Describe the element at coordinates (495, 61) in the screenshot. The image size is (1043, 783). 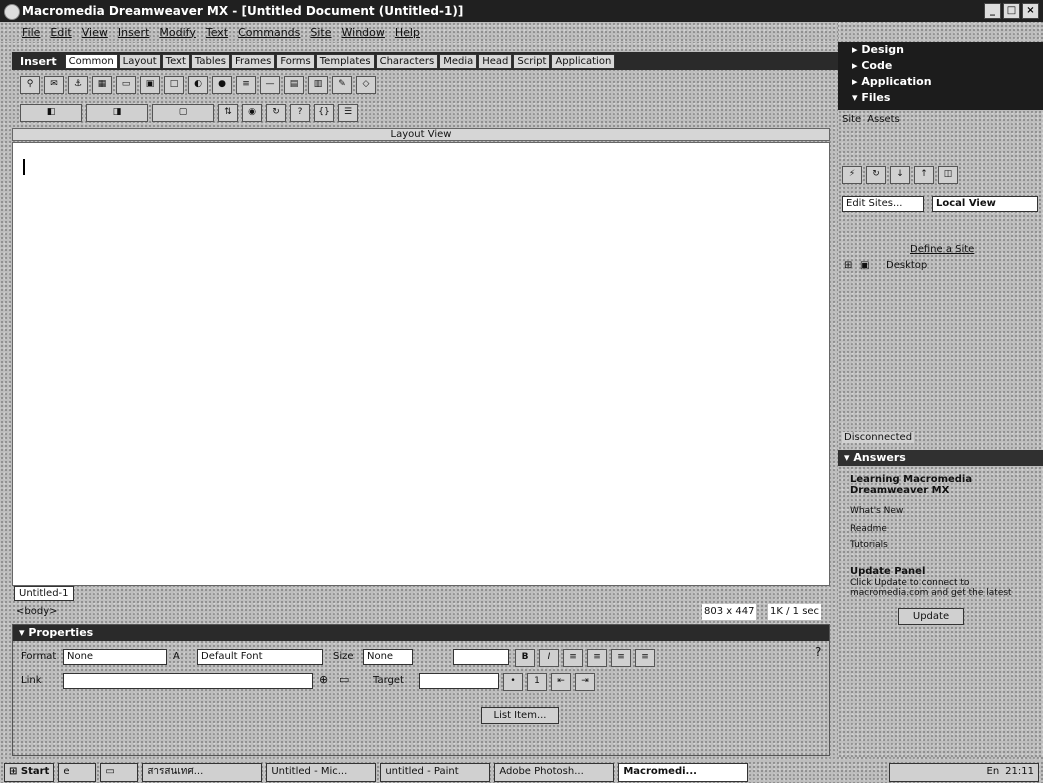
I see `tab-head: Head` at that location.